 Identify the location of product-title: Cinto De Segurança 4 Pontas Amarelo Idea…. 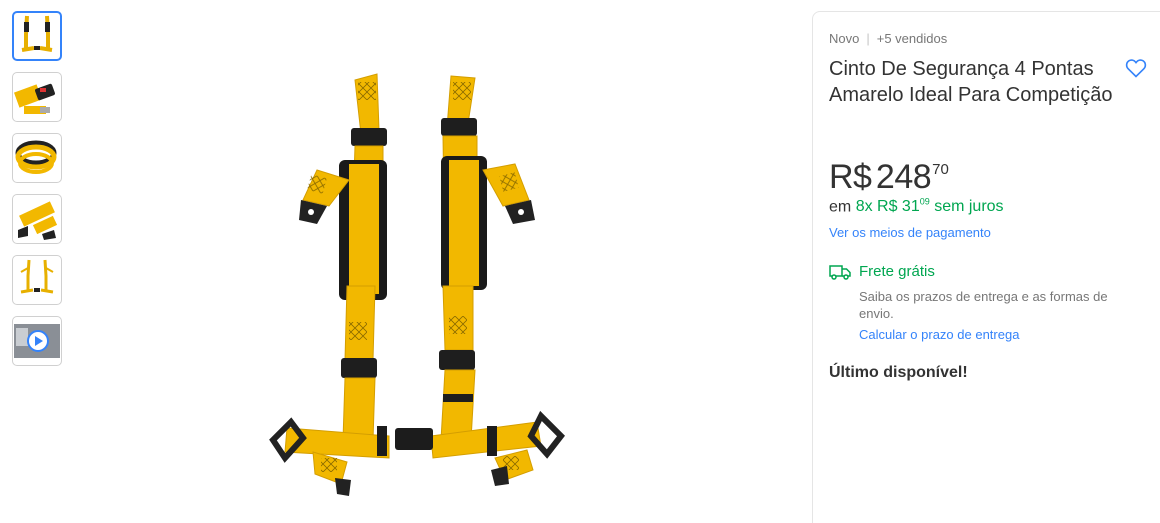
(971, 82).